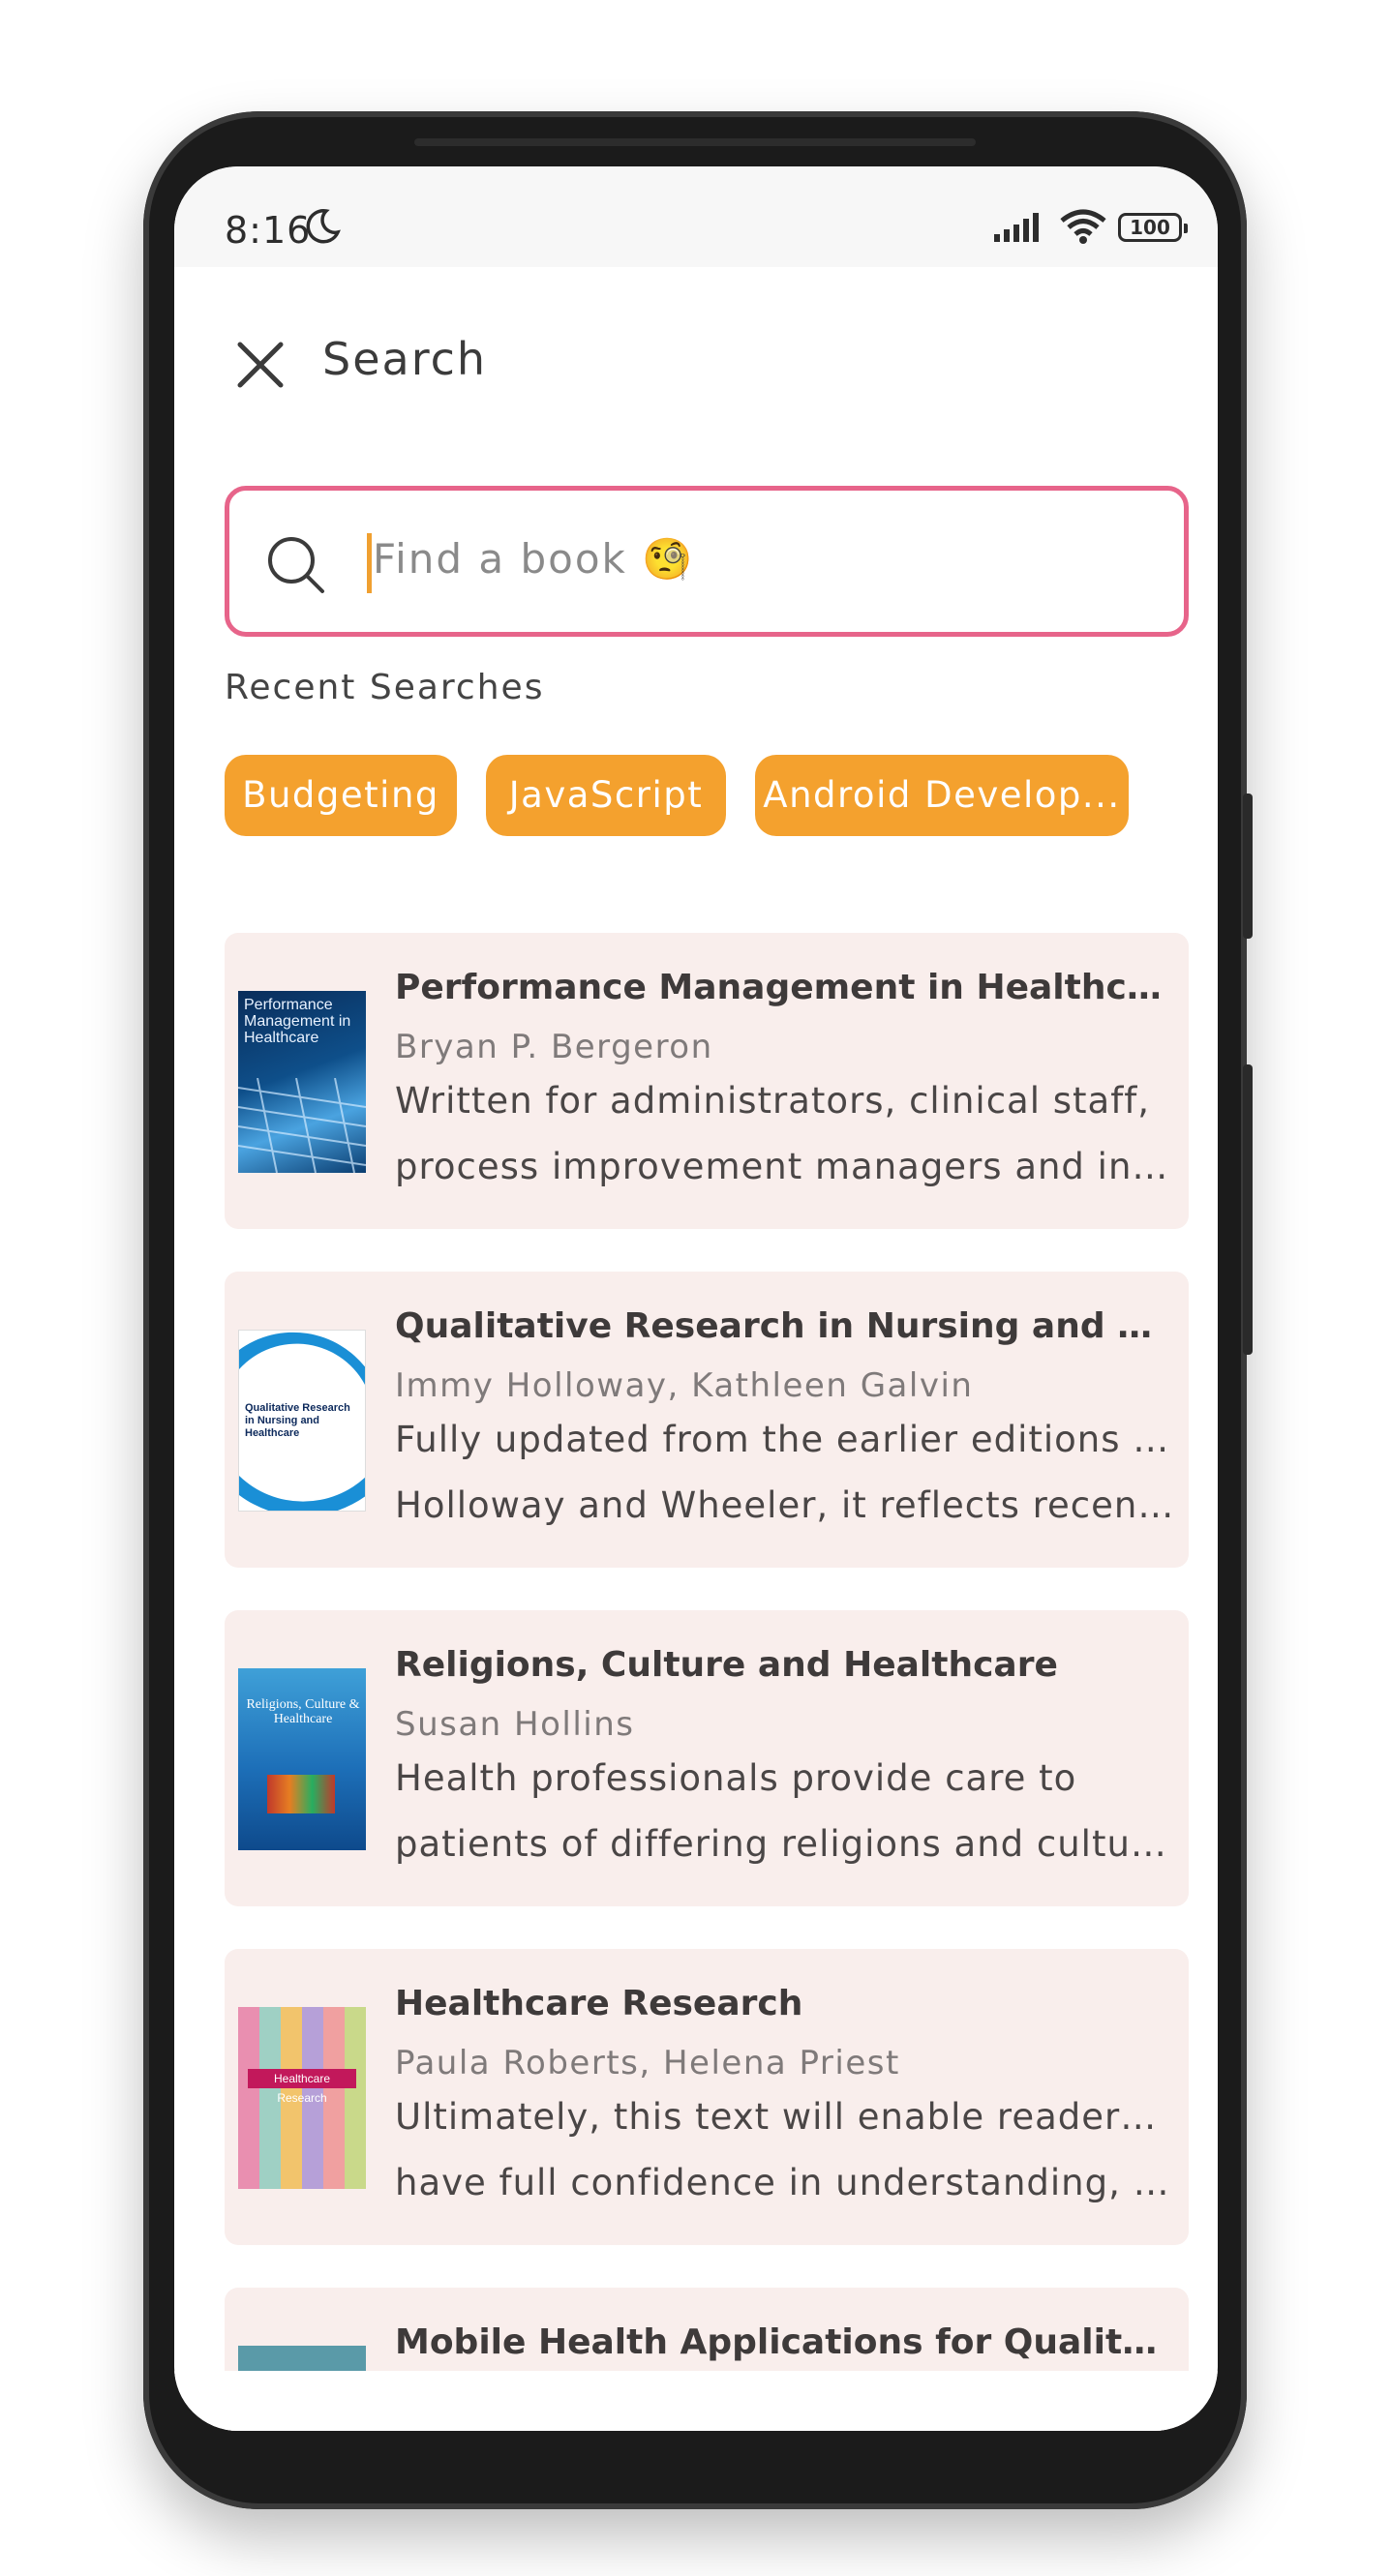 The image size is (1391, 2576). I want to click on book-title: Performance Management in Healthcare, so click(782, 987).